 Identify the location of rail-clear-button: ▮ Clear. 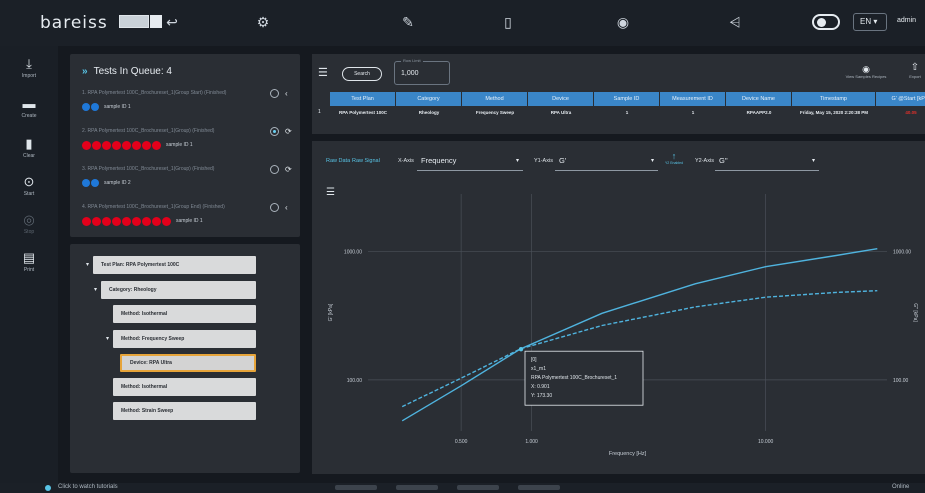
(29, 153).